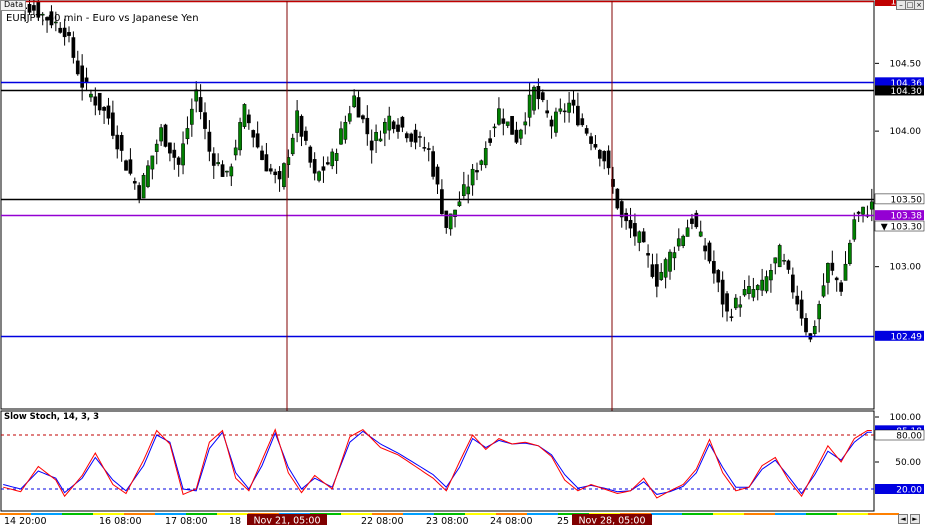  I want to click on time-axis-label: 18, so click(235, 520).